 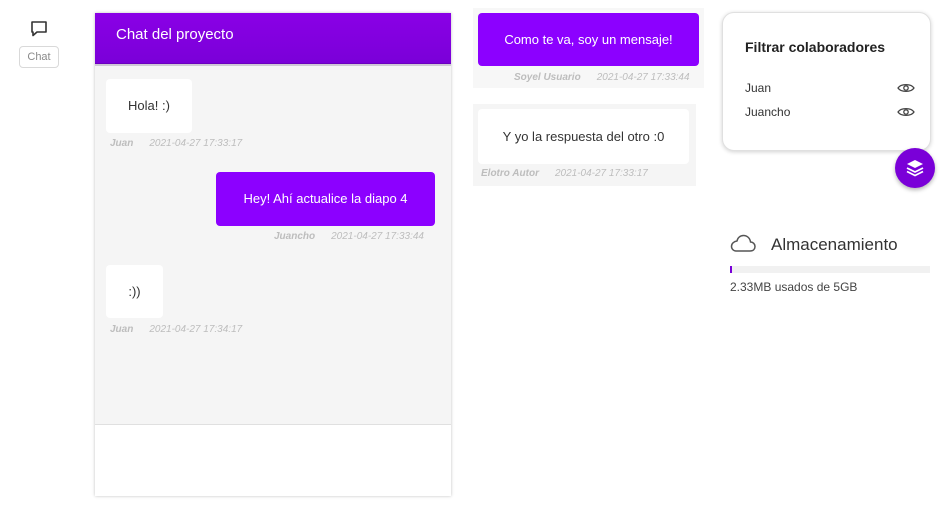 I want to click on filter-collaborators-card: Filtrar colaboradores Juan Juancho, so click(x=826, y=81).